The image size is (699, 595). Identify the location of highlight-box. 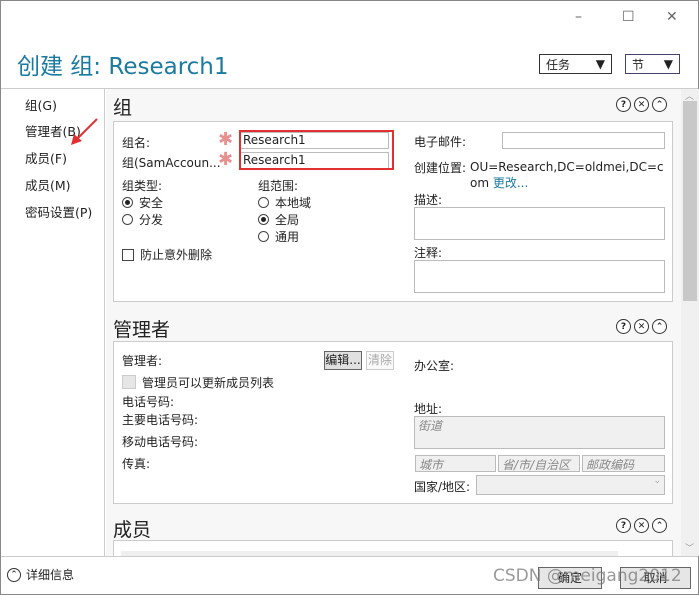
(316, 150).